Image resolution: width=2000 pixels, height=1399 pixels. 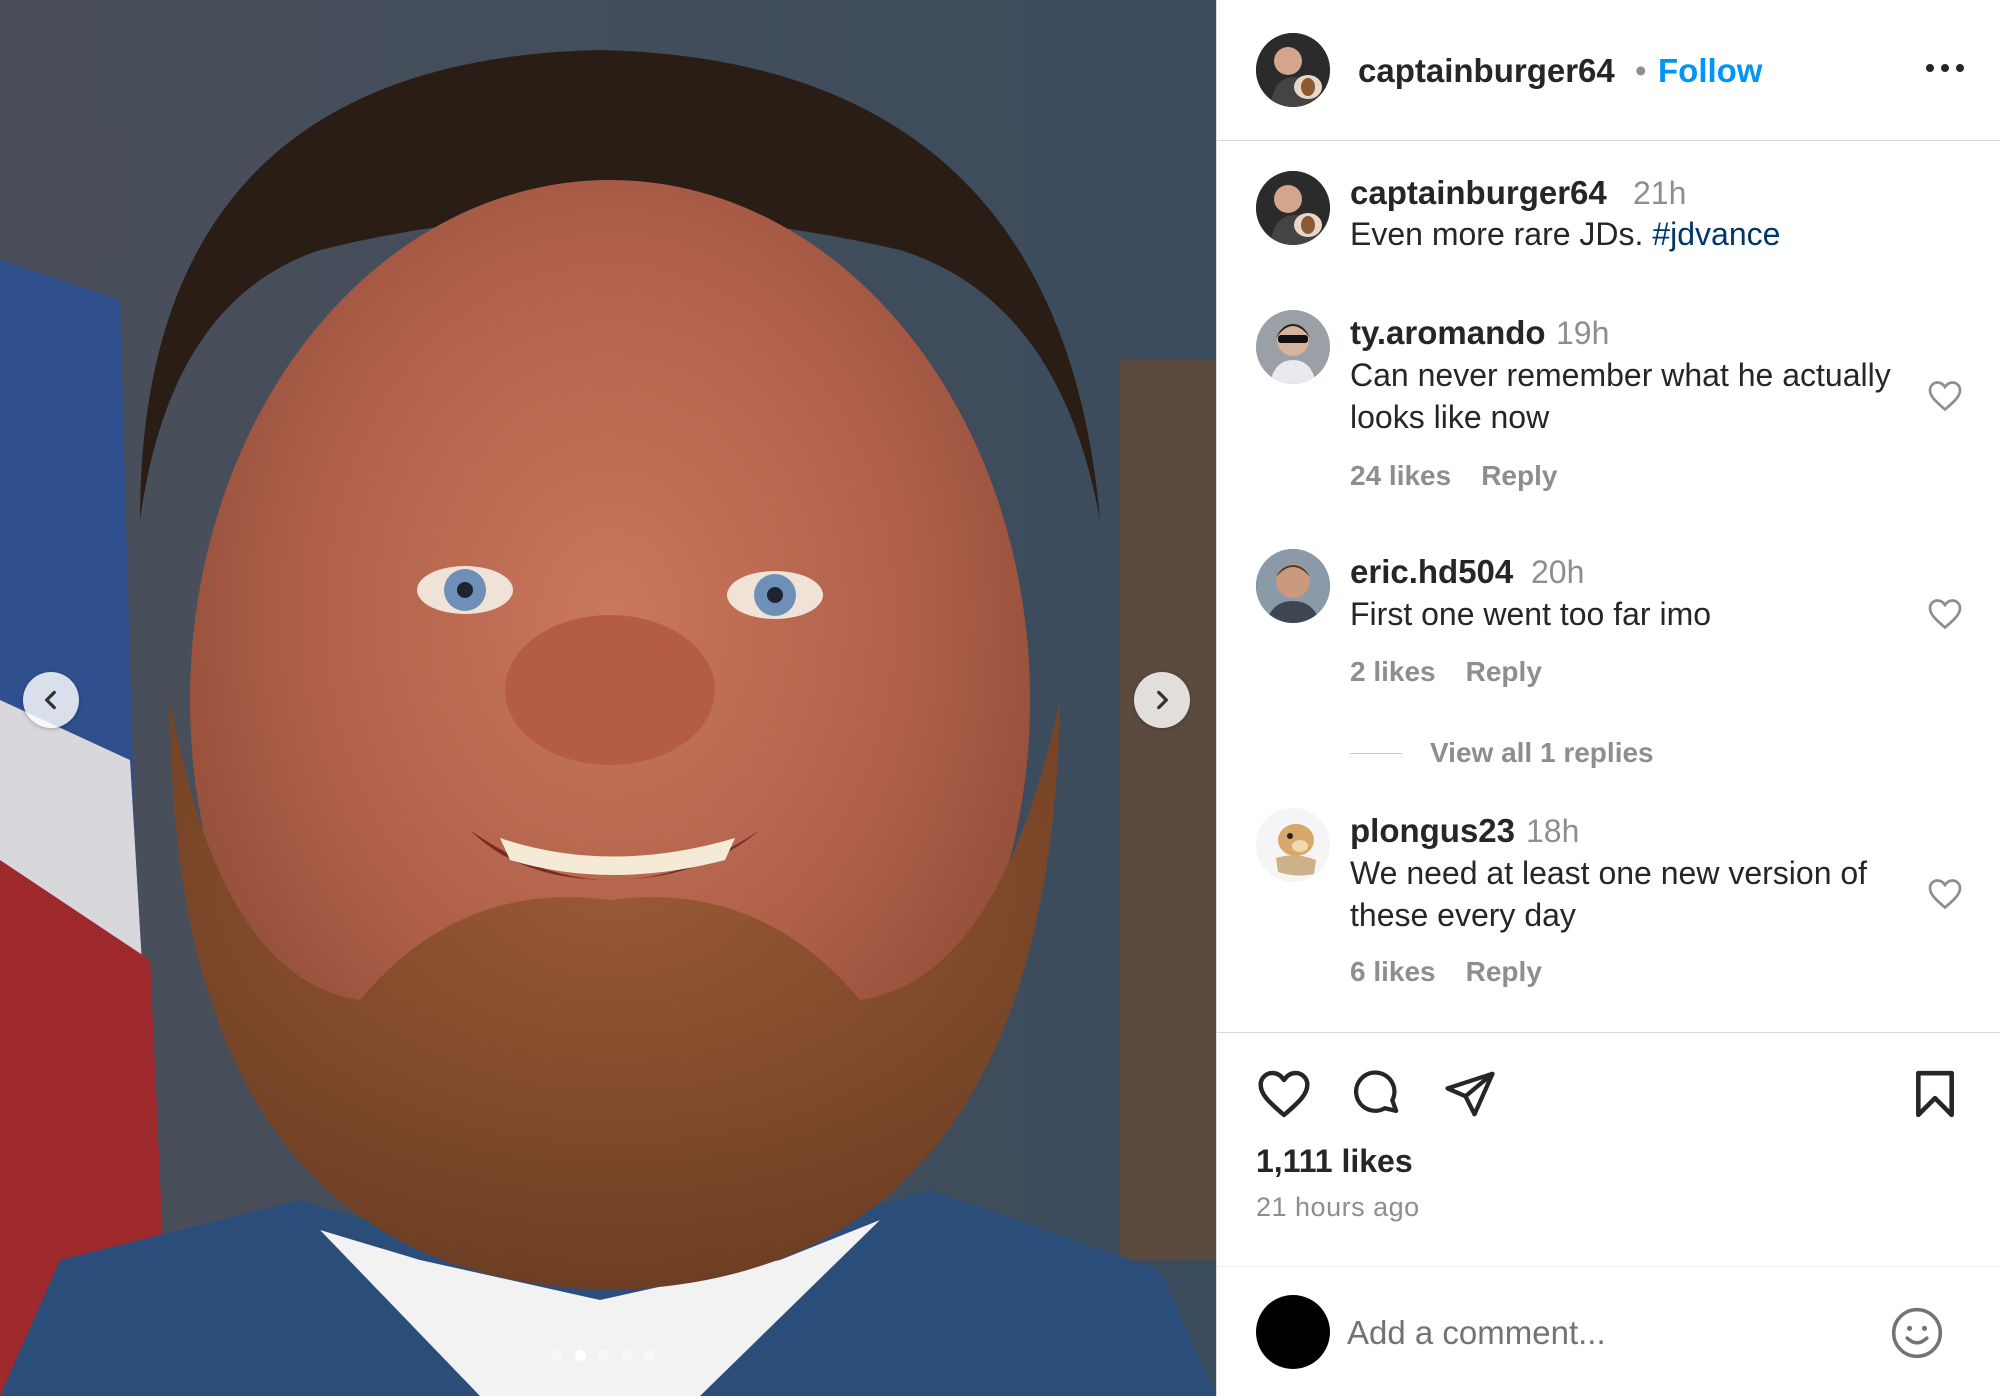 What do you see at coordinates (1400, 475) in the screenshot?
I see `comment-likes: 24 likes` at bounding box center [1400, 475].